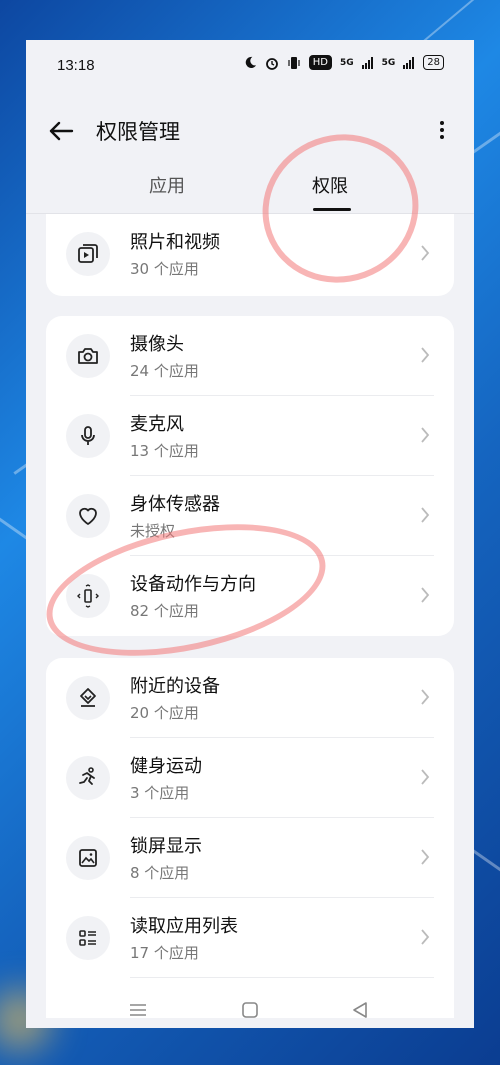  What do you see at coordinates (88, 436) in the screenshot?
I see `microphone-icon` at bounding box center [88, 436].